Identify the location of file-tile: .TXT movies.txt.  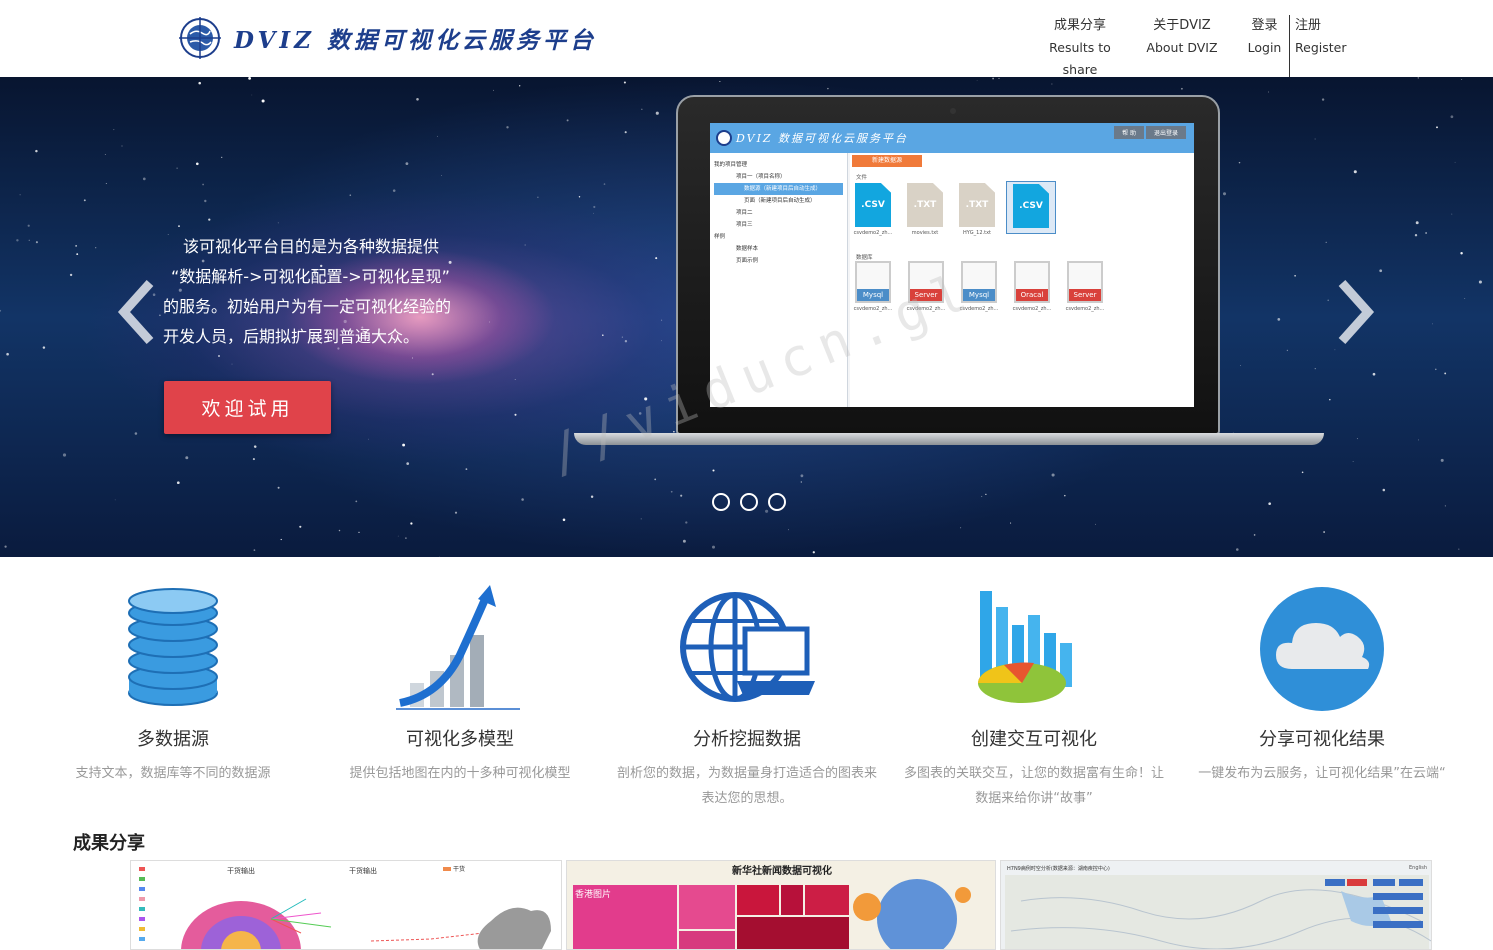
(925, 209).